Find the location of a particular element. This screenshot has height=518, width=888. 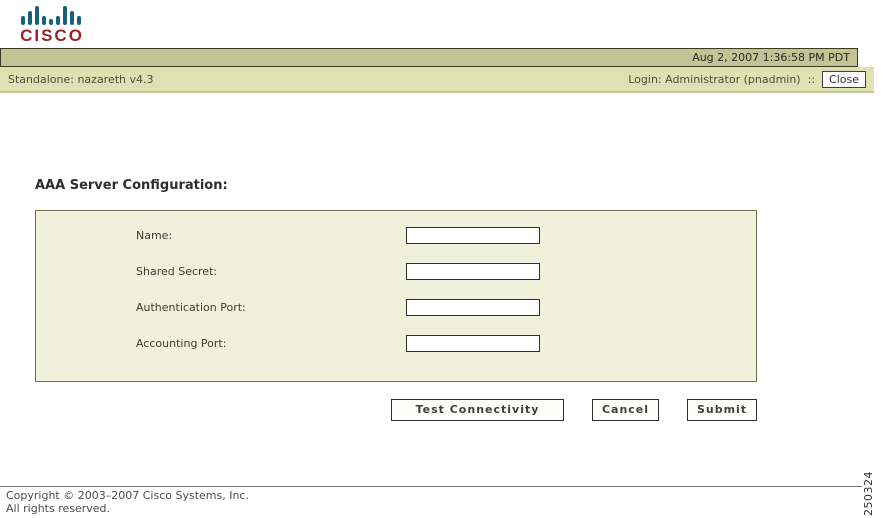

close-button: Close is located at coordinates (844, 79).